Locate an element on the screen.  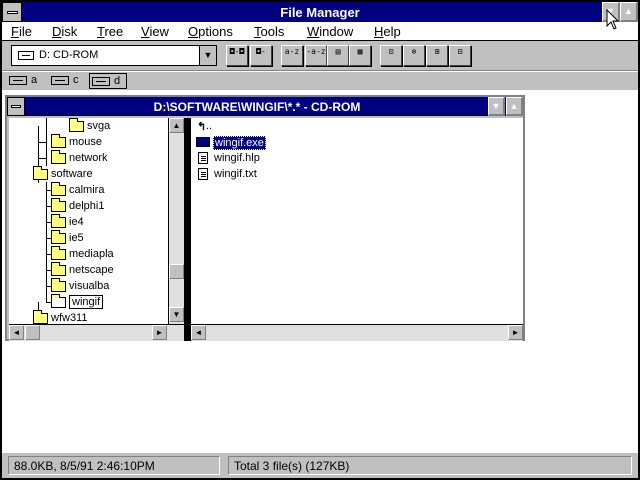
menu-tools: Tools is located at coordinates (269, 31).